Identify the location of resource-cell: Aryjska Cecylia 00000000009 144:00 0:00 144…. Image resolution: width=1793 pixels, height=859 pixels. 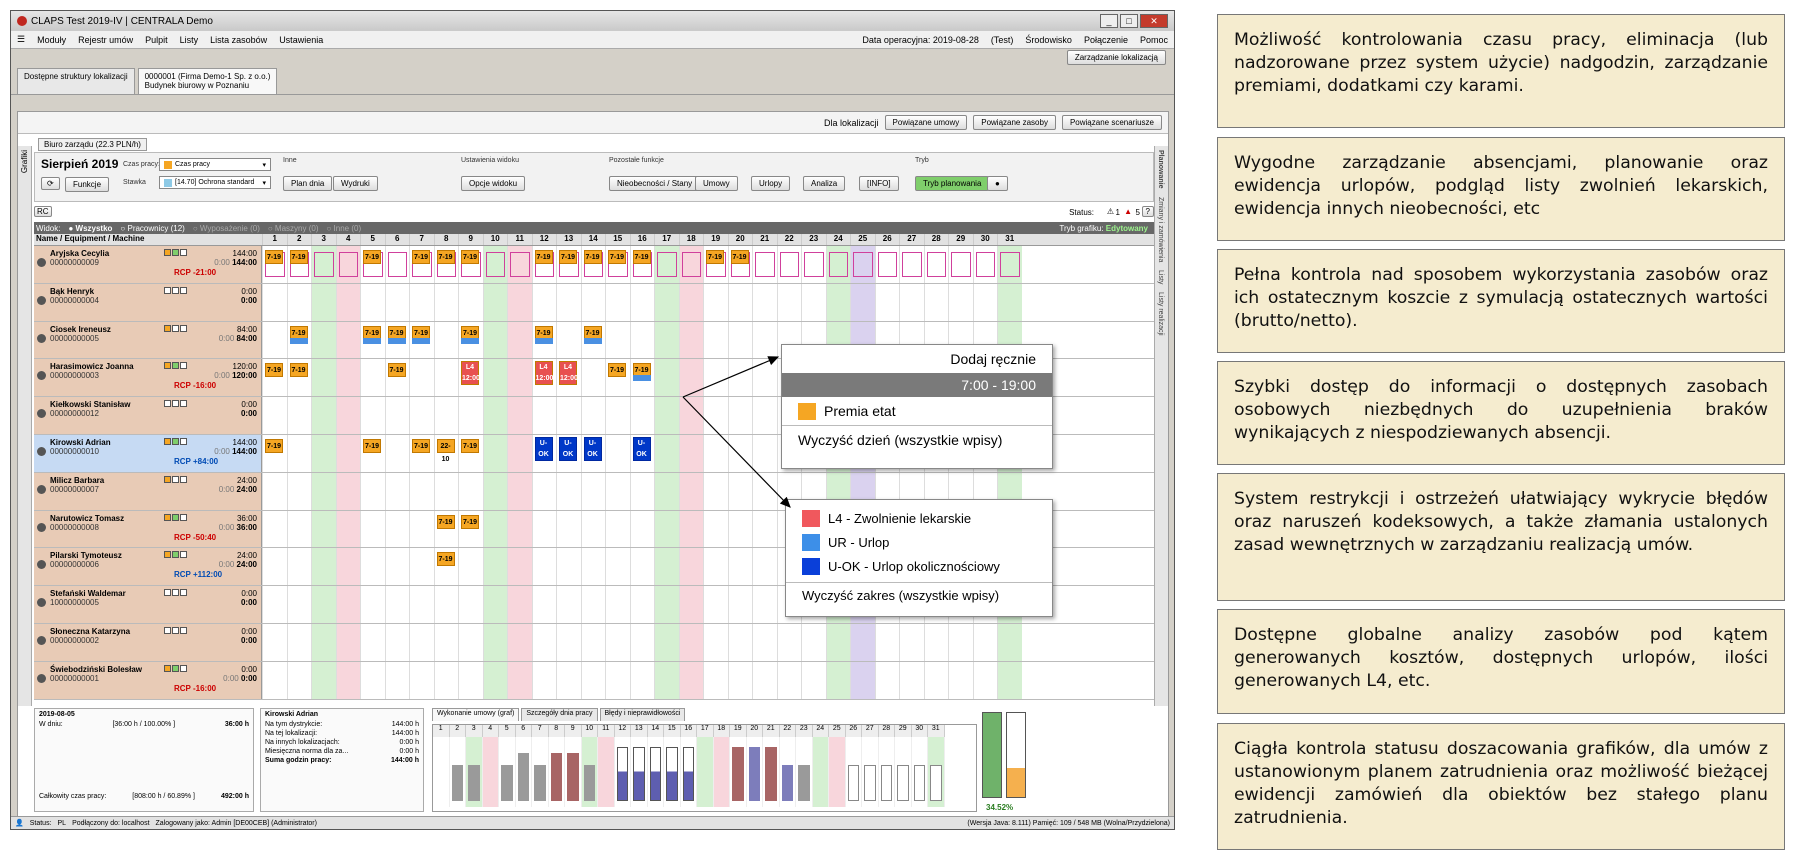
(148, 264).